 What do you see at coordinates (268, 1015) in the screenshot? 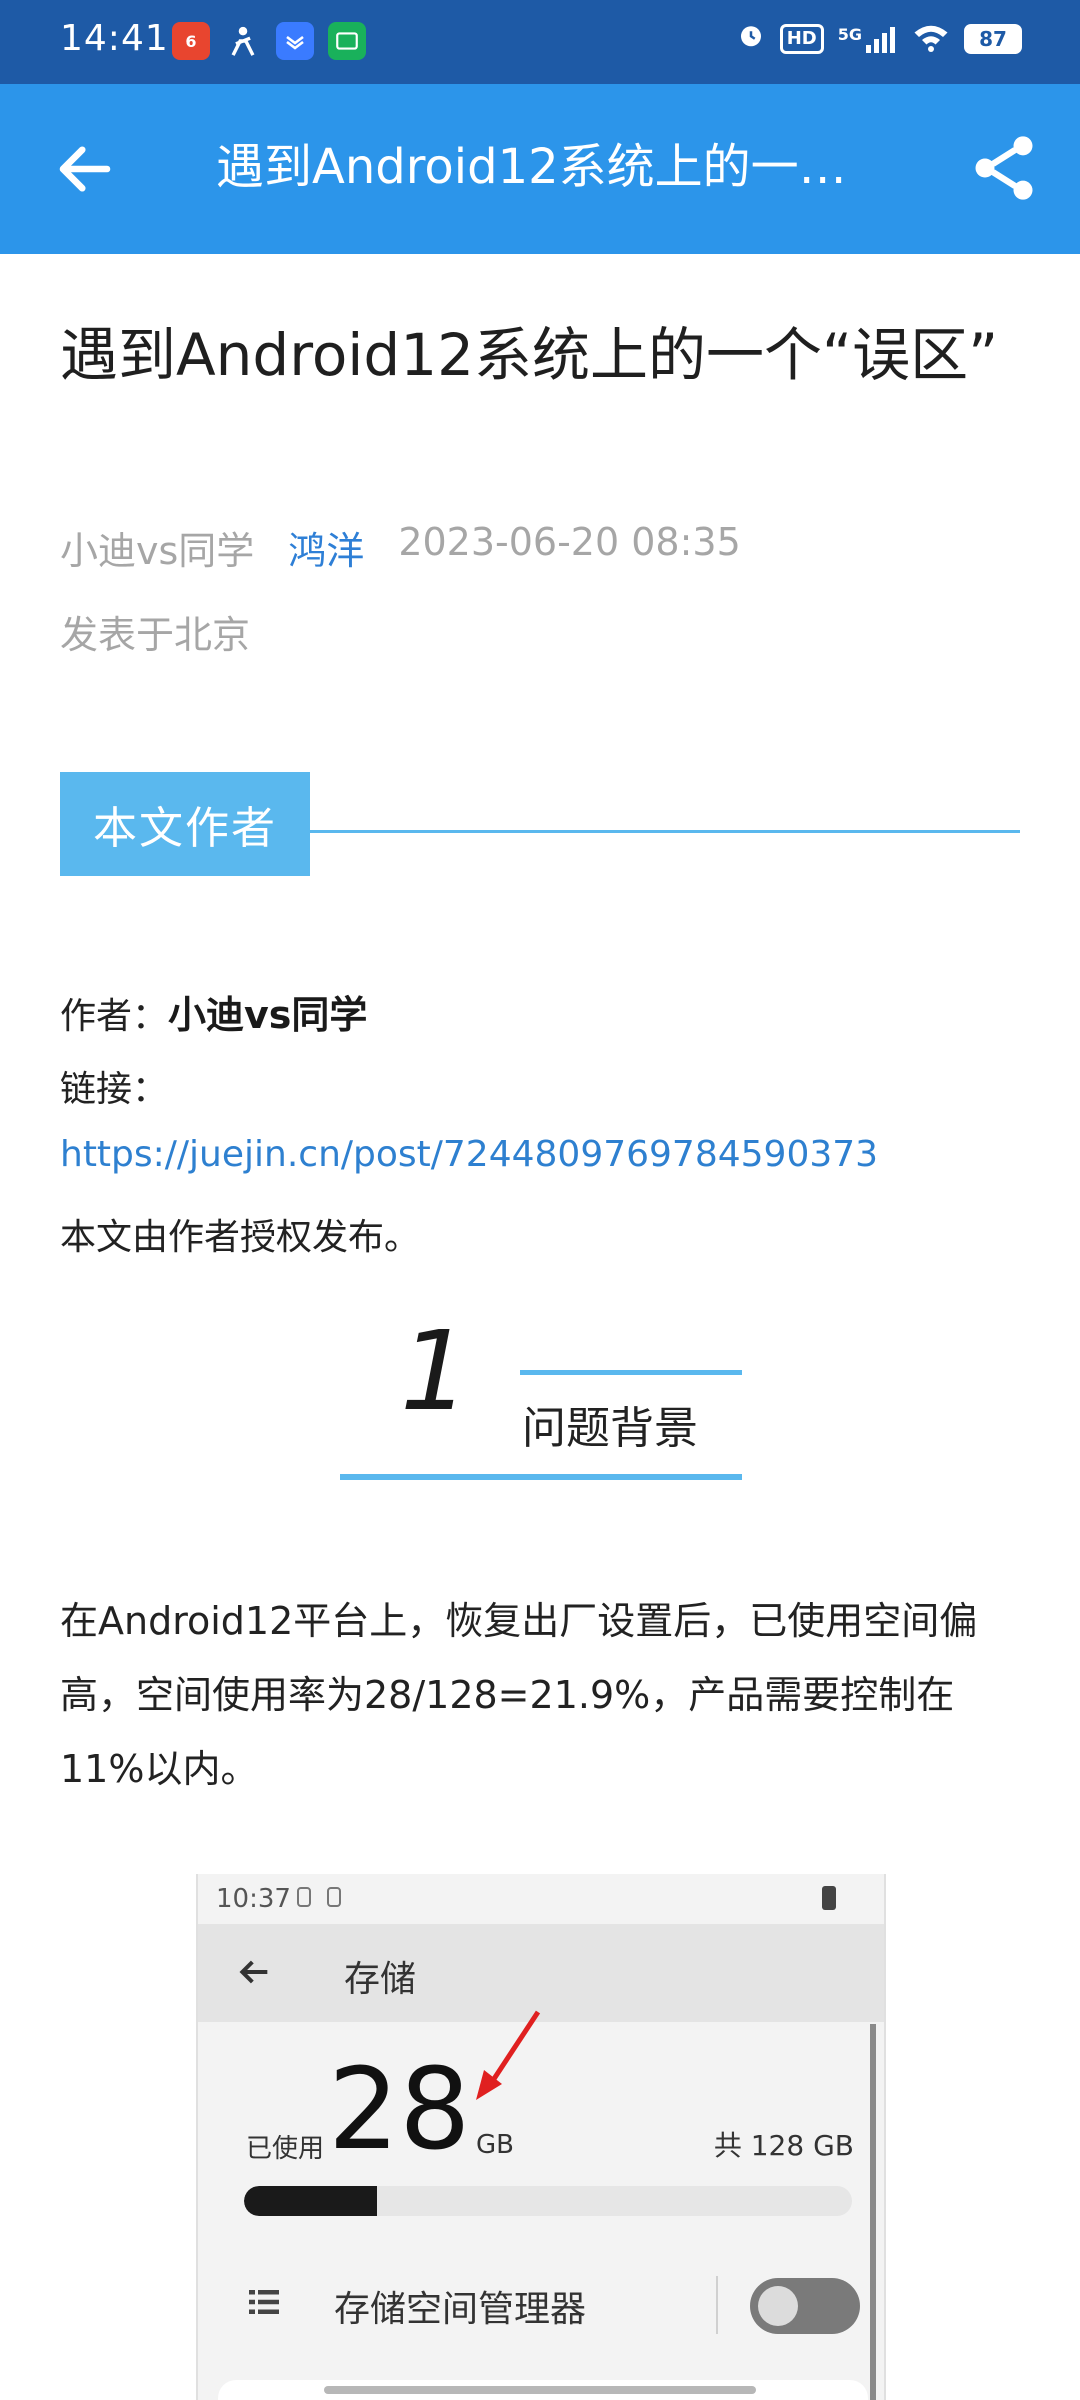
I see `author-name: 小迪vs同学` at bounding box center [268, 1015].